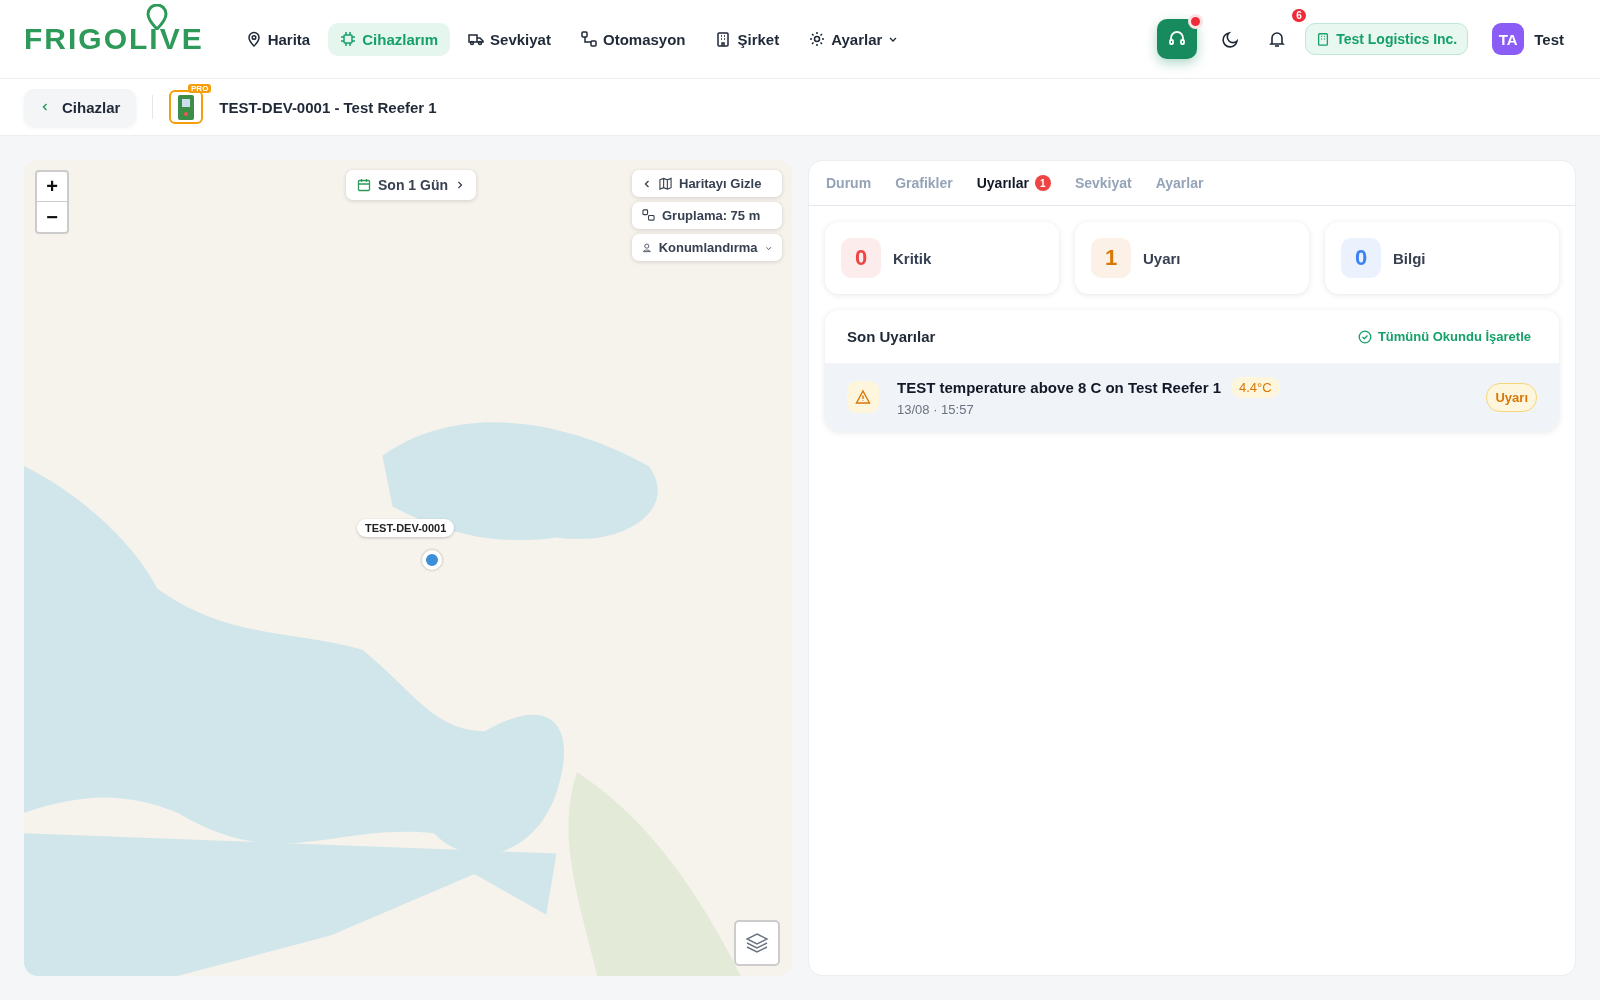 This screenshot has height=1000, width=1600. Describe the element at coordinates (707, 247) in the screenshot. I see `positioning-button: Konumlandırma` at that location.